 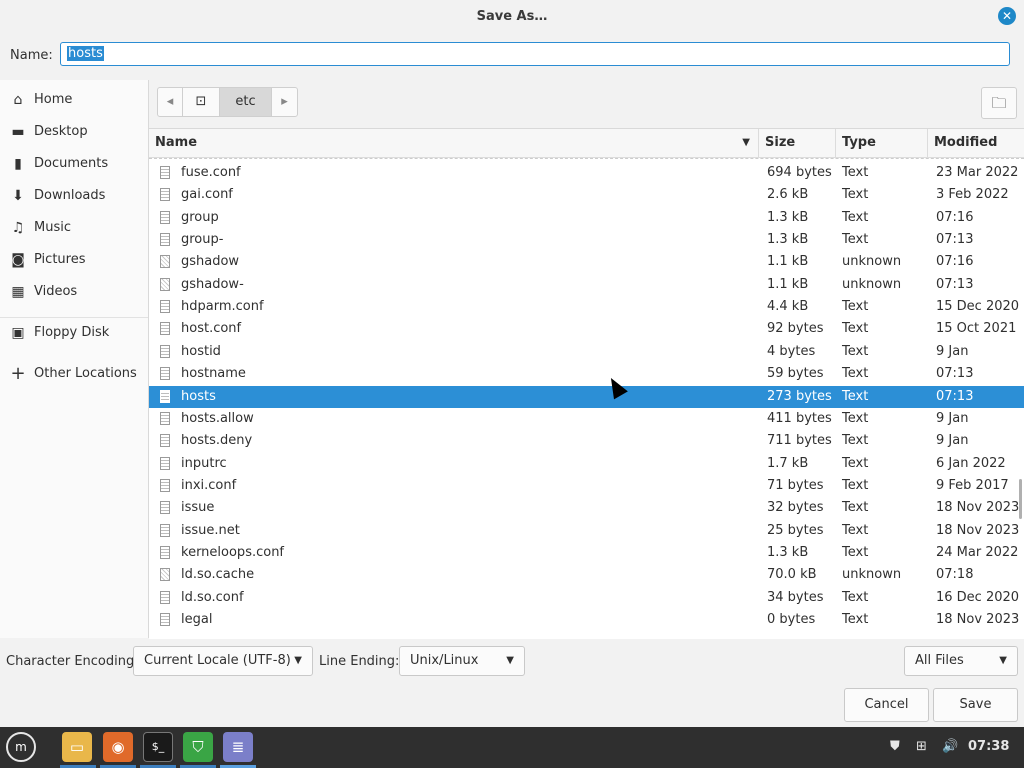 I want to click on column-name: Name ▼, so click(x=454, y=143).